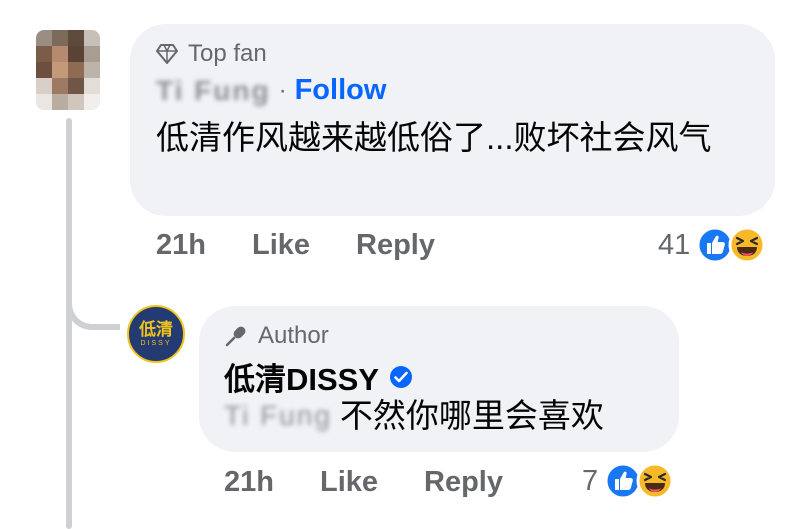 Image resolution: width=800 pixels, height=529 pixels. I want to click on mention-tag: Ti Fung, so click(278, 416).